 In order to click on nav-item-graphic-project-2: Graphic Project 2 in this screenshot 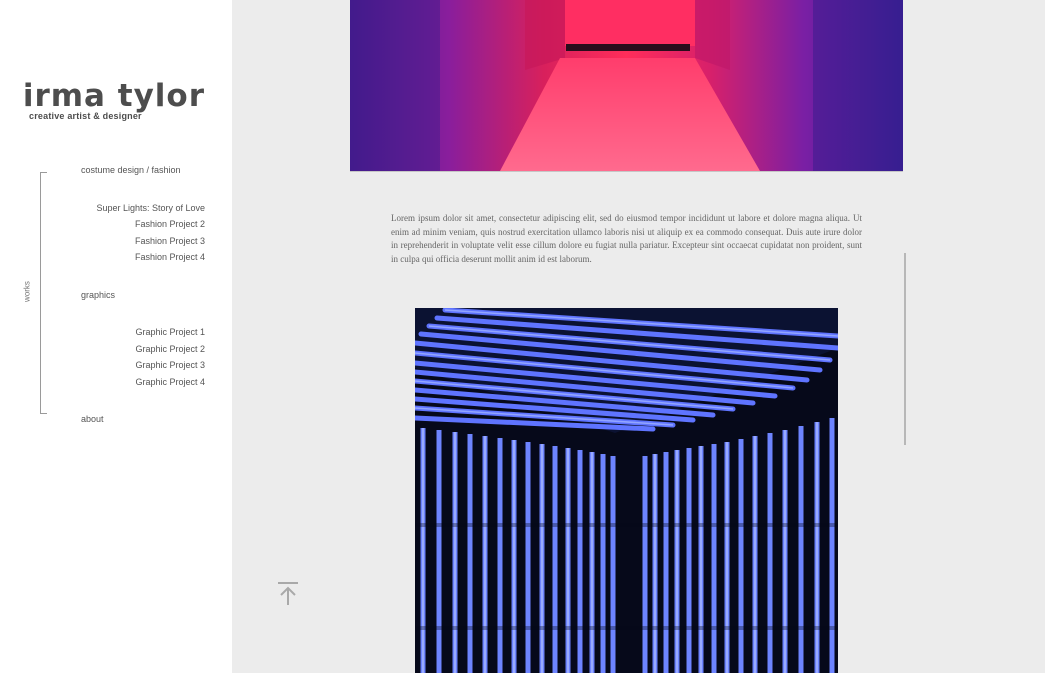, I will do `click(170, 349)`.